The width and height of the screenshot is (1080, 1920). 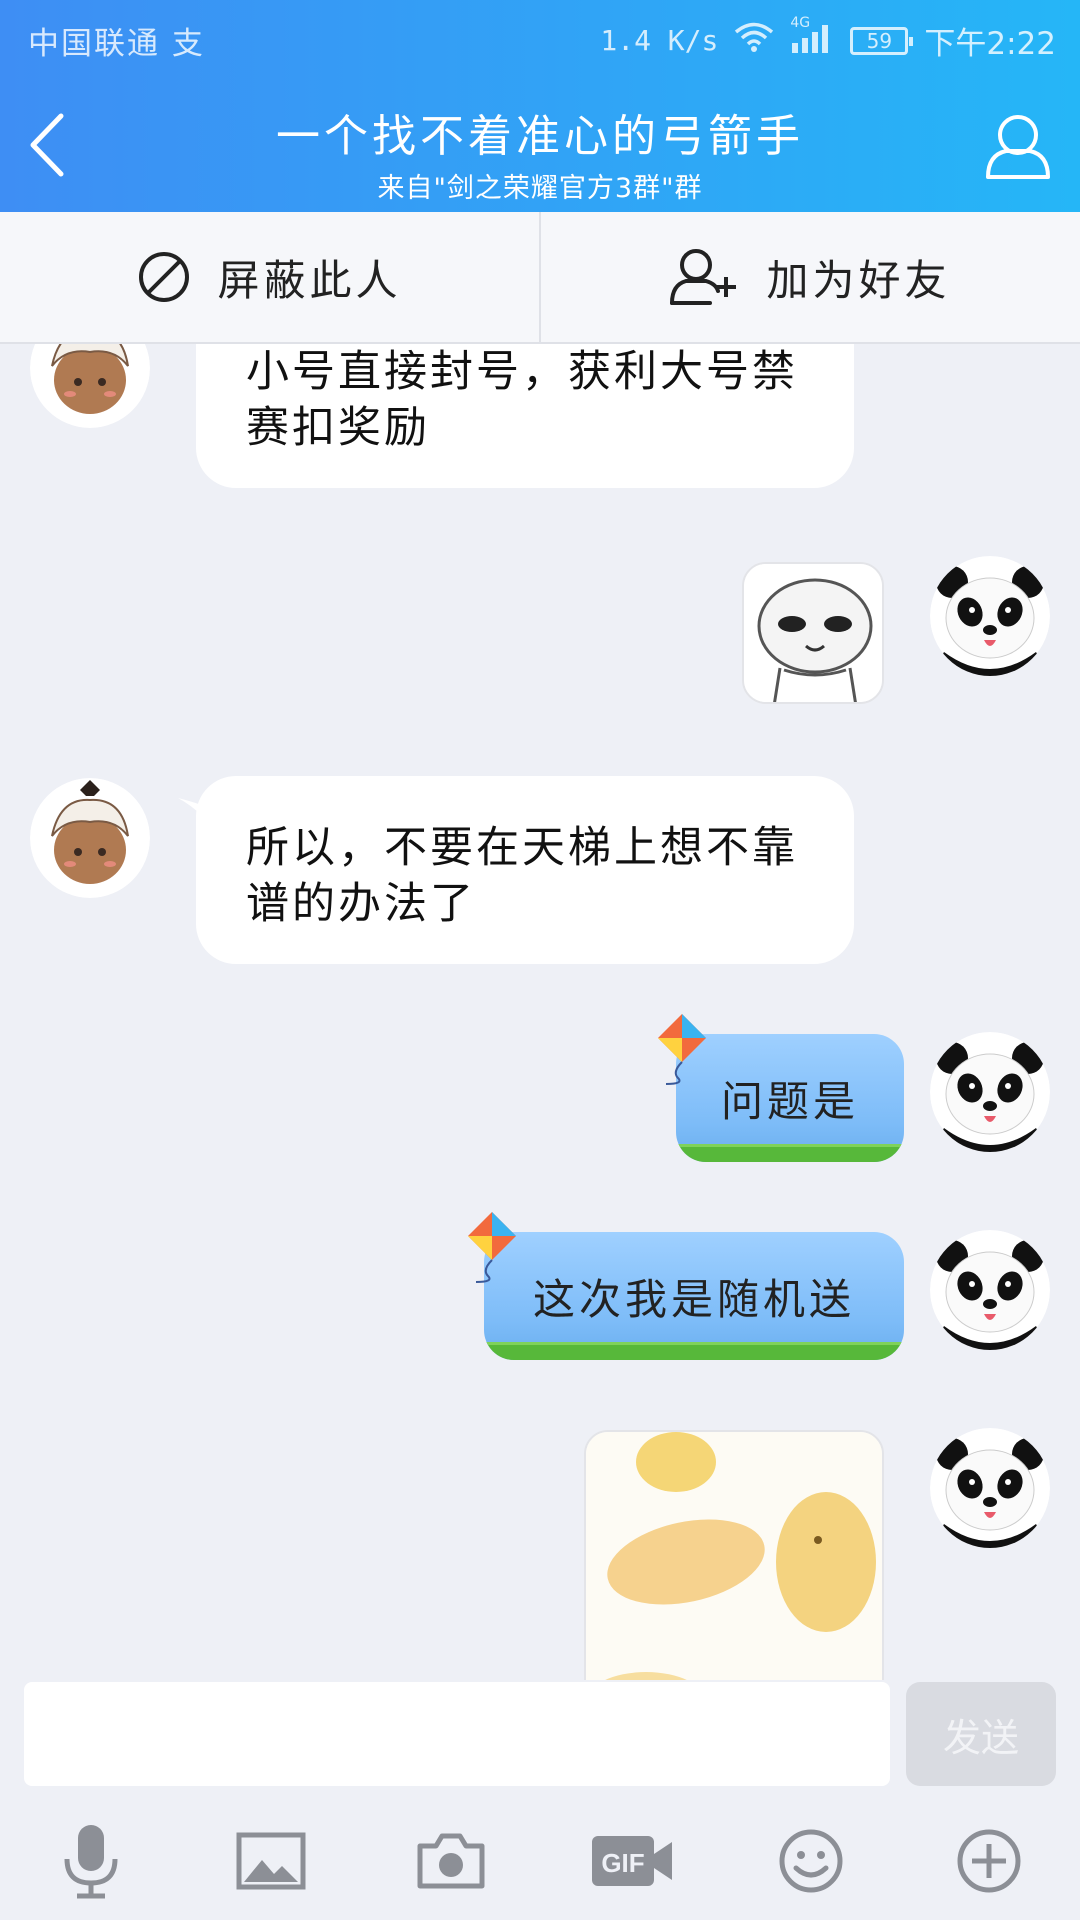 I want to click on status-indicators: 1.4 K/s 4G 59 下午2:22, so click(x=828, y=39).